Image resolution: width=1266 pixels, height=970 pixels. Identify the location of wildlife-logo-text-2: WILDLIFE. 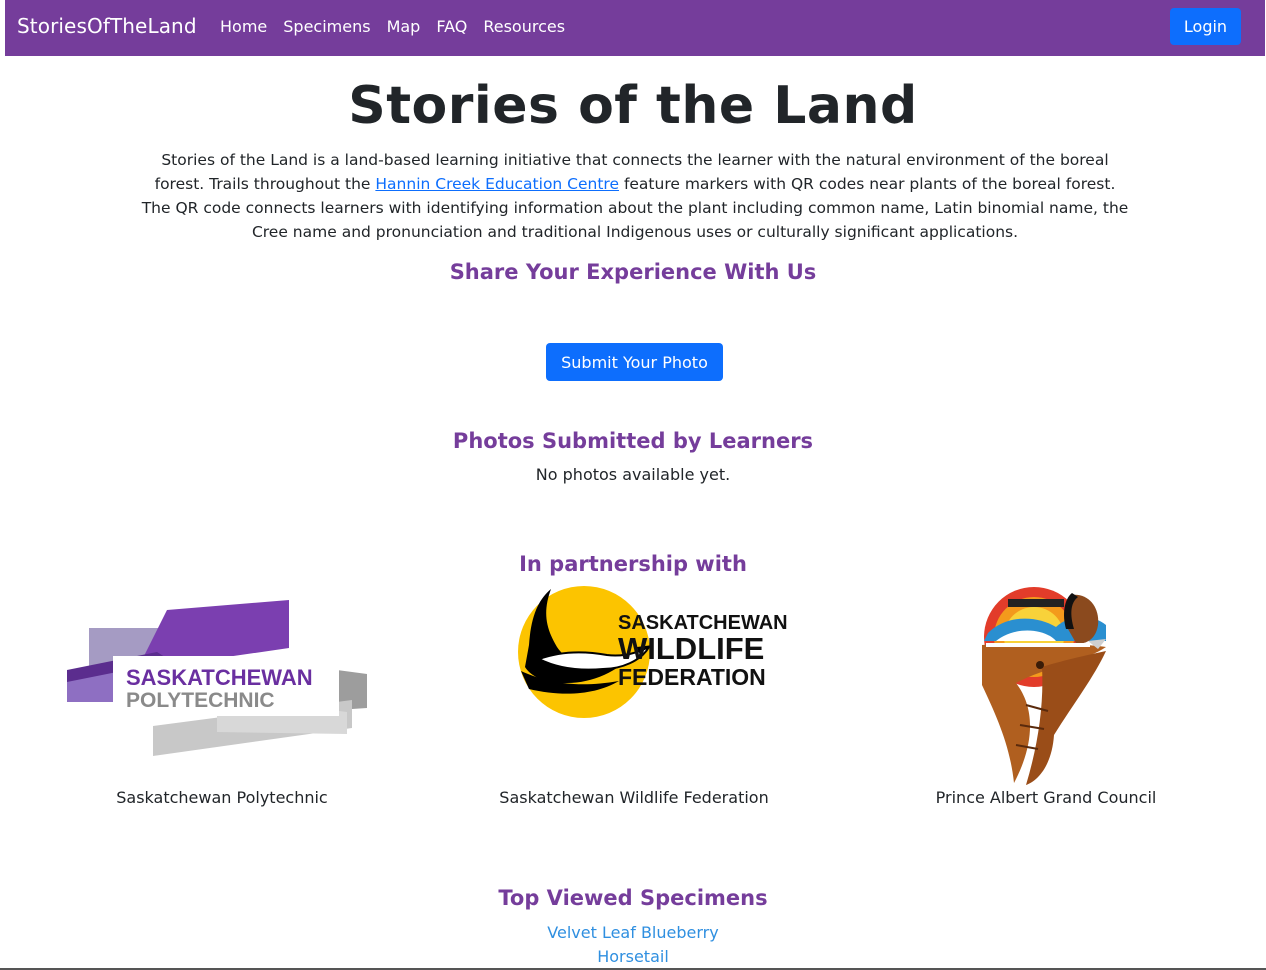
(691, 648).